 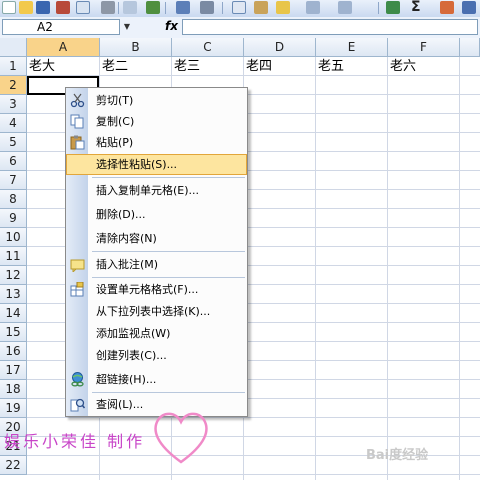 What do you see at coordinates (181, 438) in the screenshot?
I see `heart-watermark-icon` at bounding box center [181, 438].